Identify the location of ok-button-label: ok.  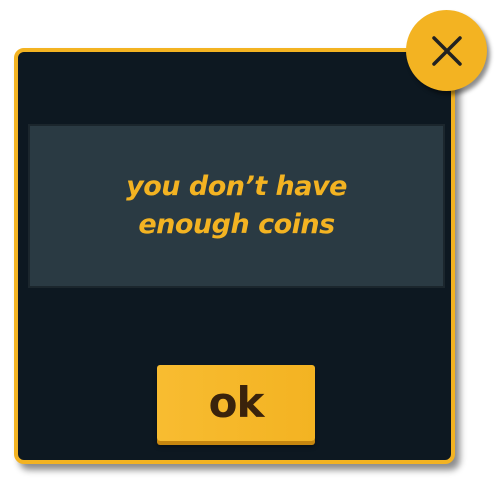
(236, 402).